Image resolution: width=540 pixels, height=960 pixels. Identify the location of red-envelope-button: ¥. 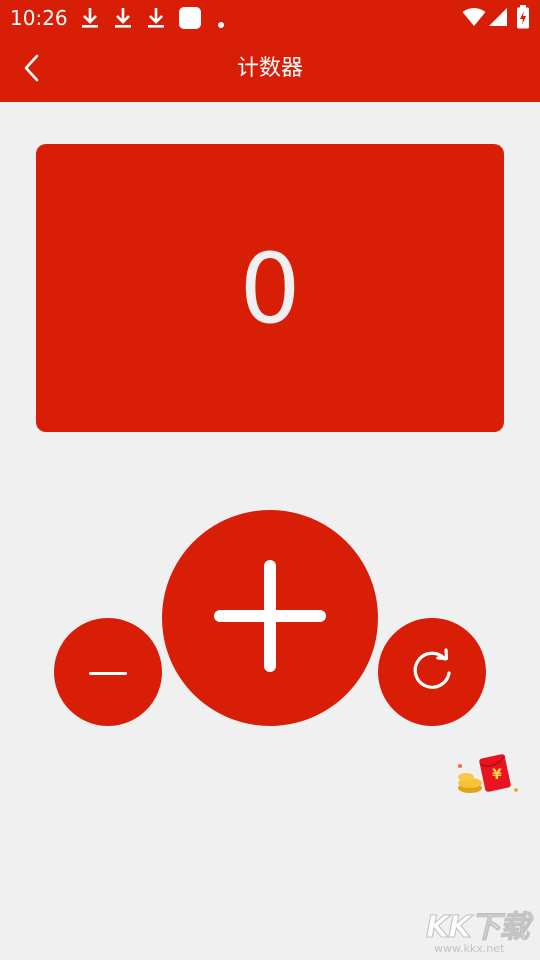
(488, 776).